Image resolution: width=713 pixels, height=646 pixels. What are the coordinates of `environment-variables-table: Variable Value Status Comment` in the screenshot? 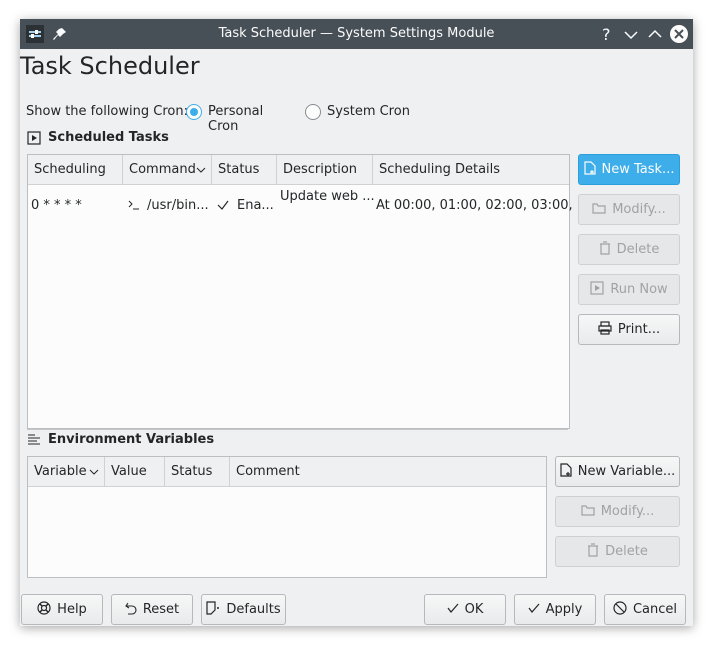 It's located at (287, 517).